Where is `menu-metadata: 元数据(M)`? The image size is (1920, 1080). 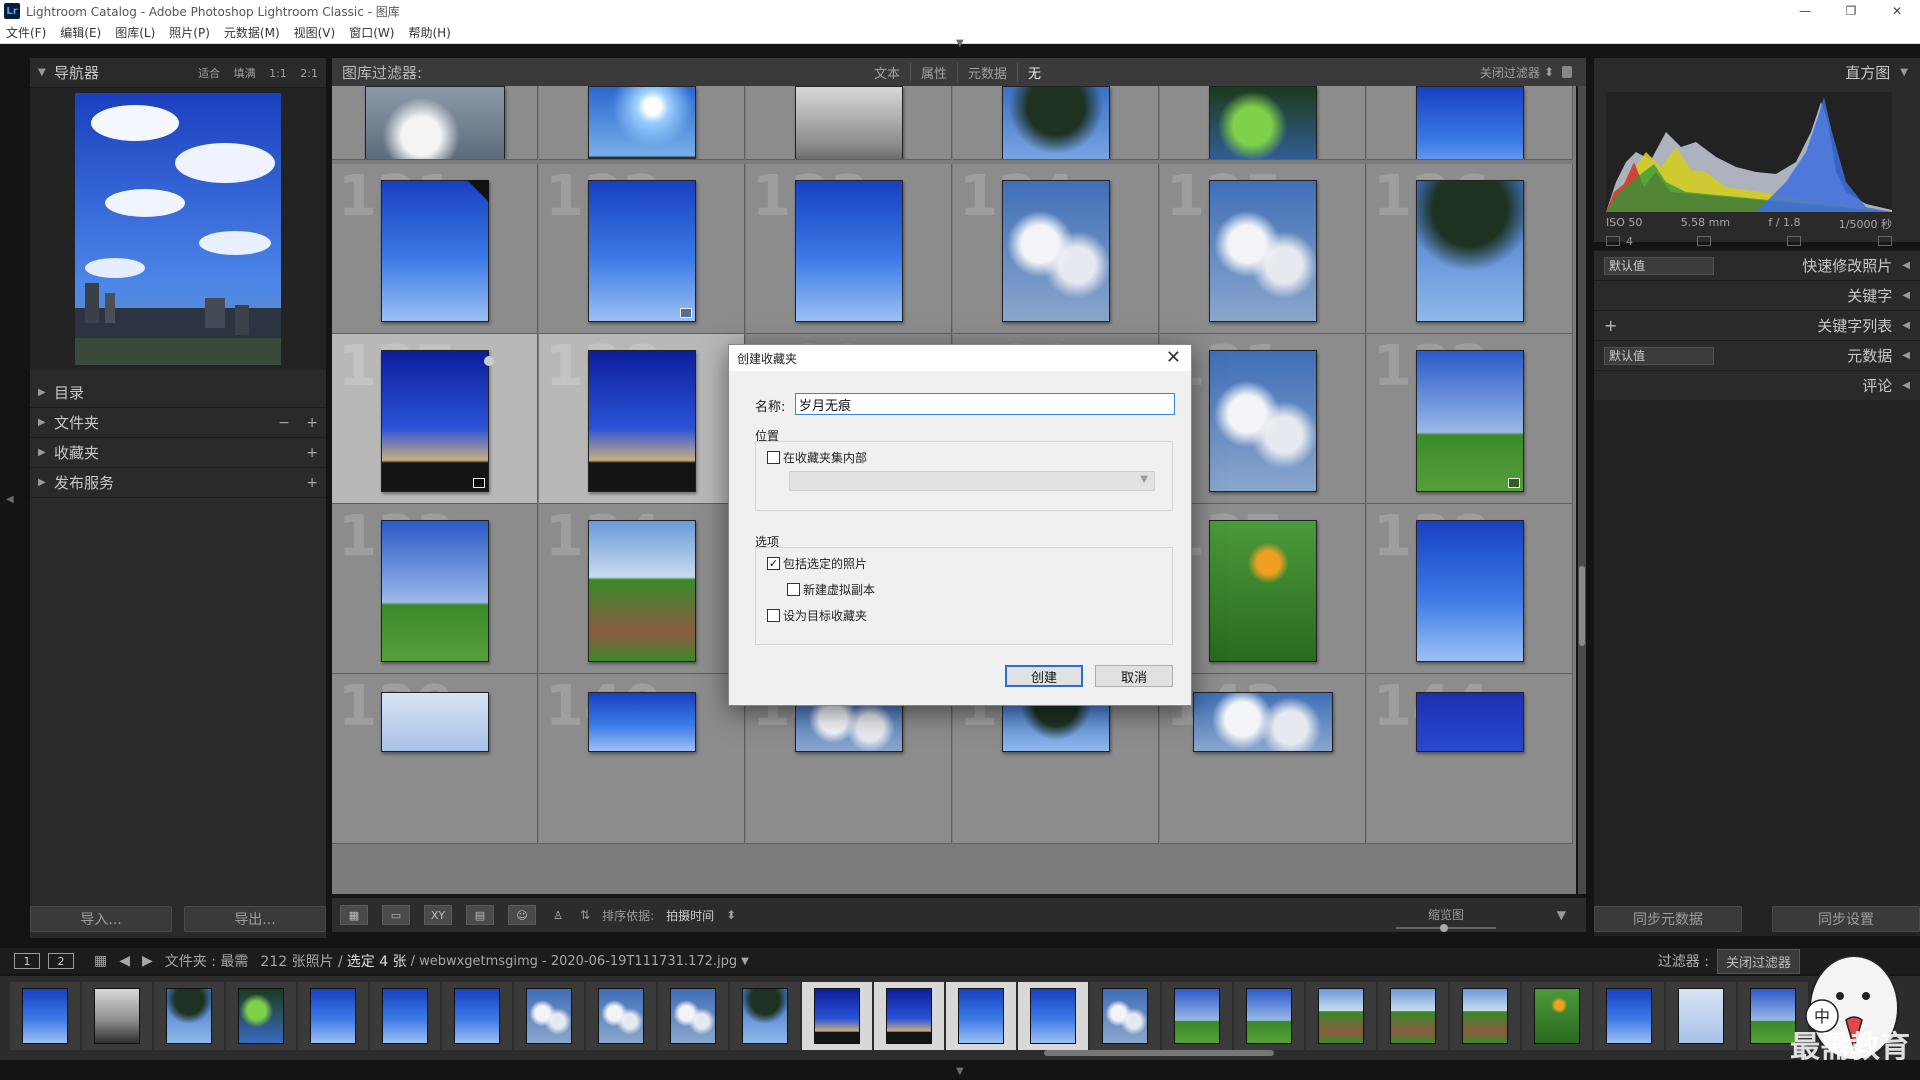 menu-metadata: 元数据(M) is located at coordinates (252, 32).